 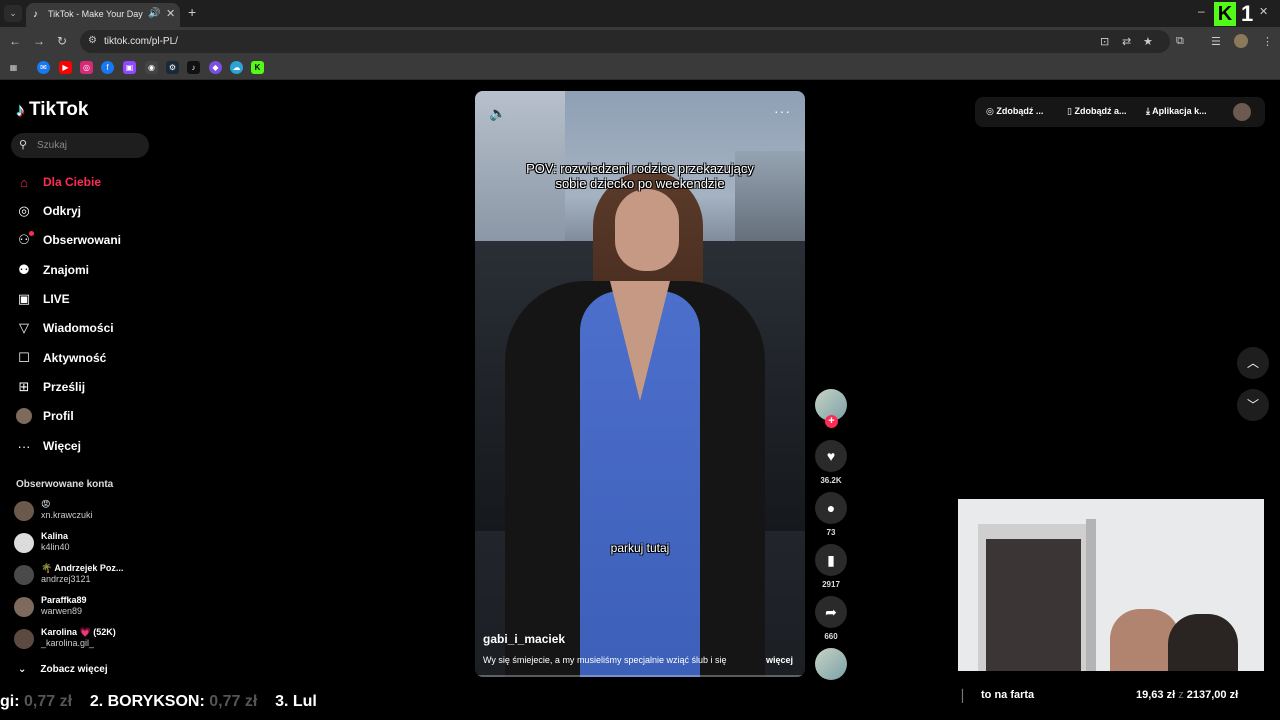 I want to click on kick-bookmark-icon: K, so click(x=257, y=67).